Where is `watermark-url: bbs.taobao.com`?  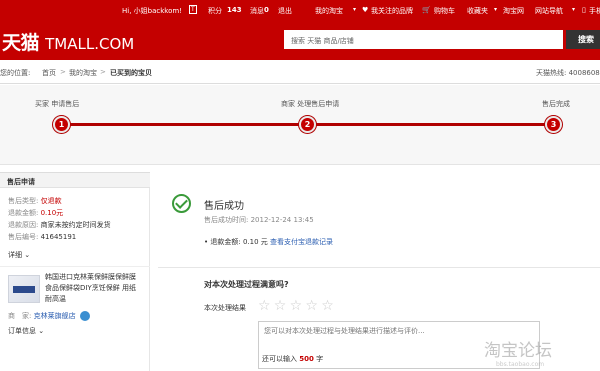
watermark-url: bbs.taobao.com is located at coordinates (520, 364).